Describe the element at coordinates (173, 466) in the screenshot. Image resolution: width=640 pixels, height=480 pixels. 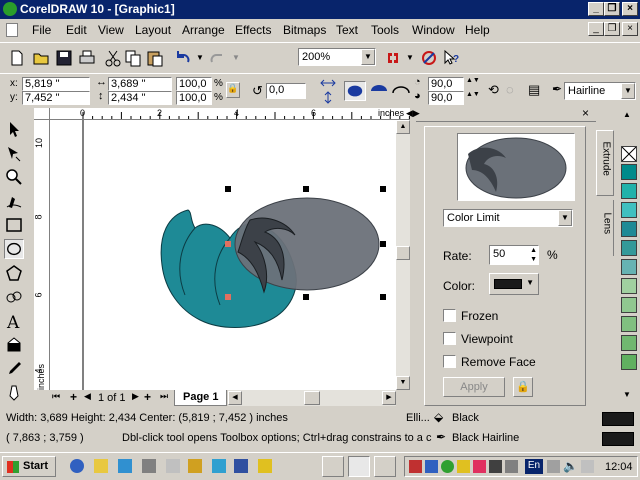
I see `quicklaunch-search-icon` at that location.